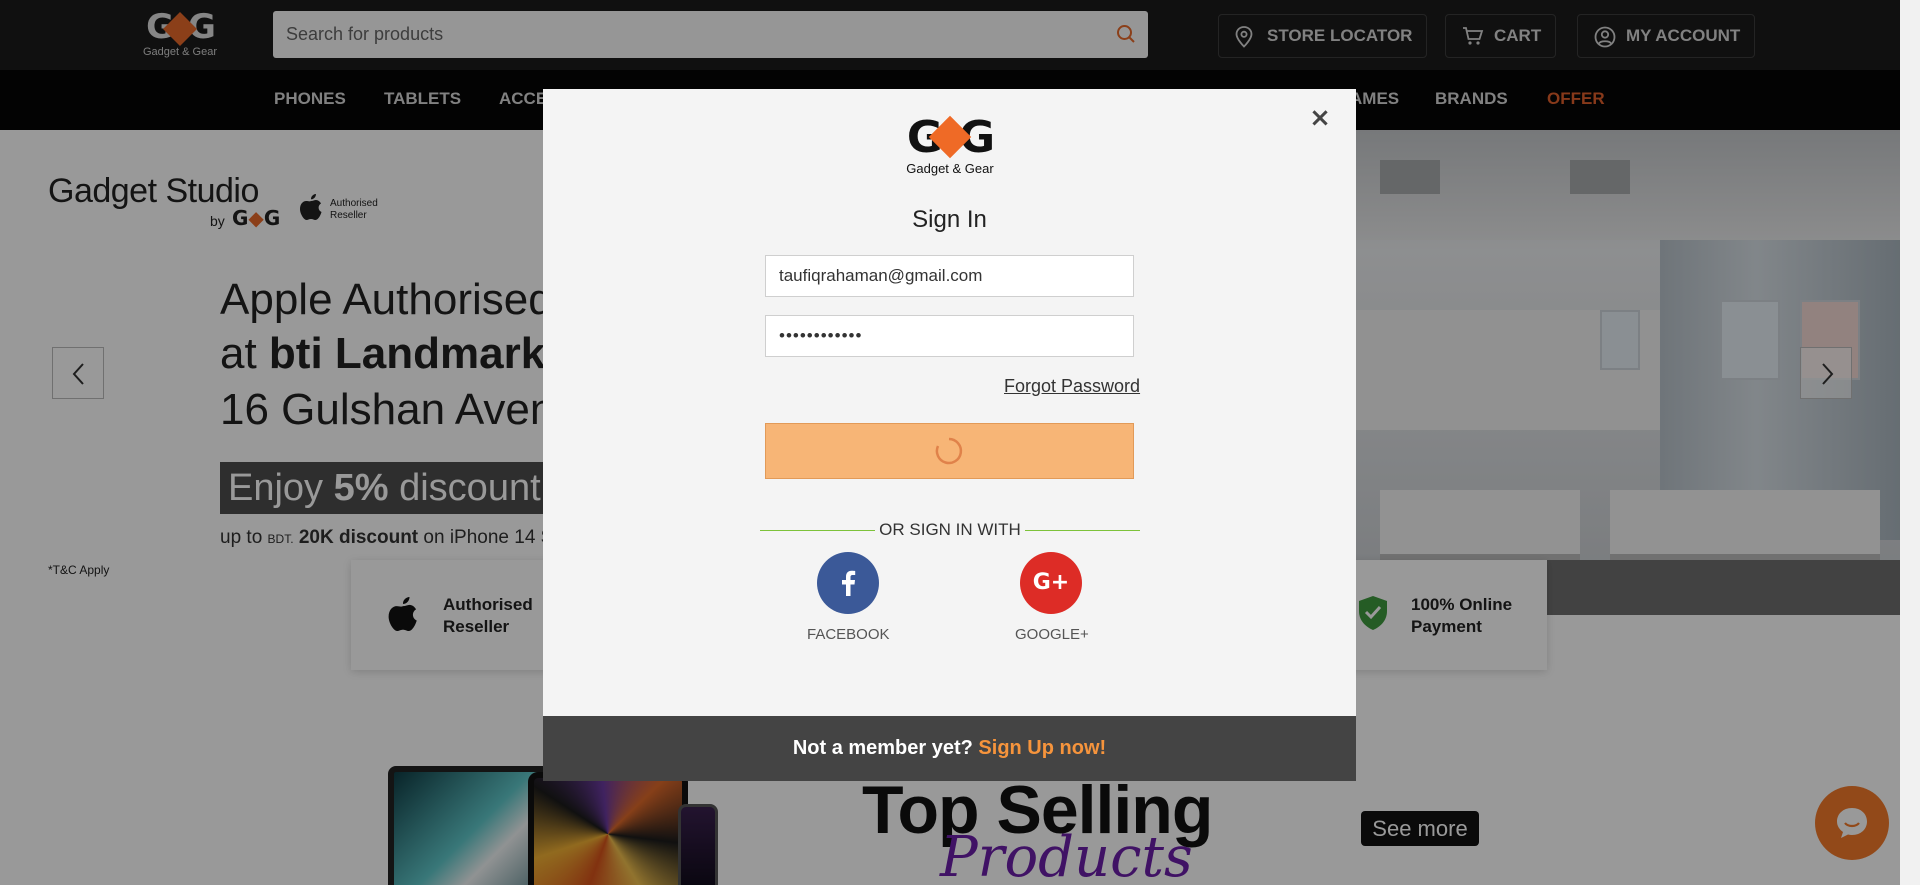  I want to click on google-plus-icon: G+, so click(1051, 582).